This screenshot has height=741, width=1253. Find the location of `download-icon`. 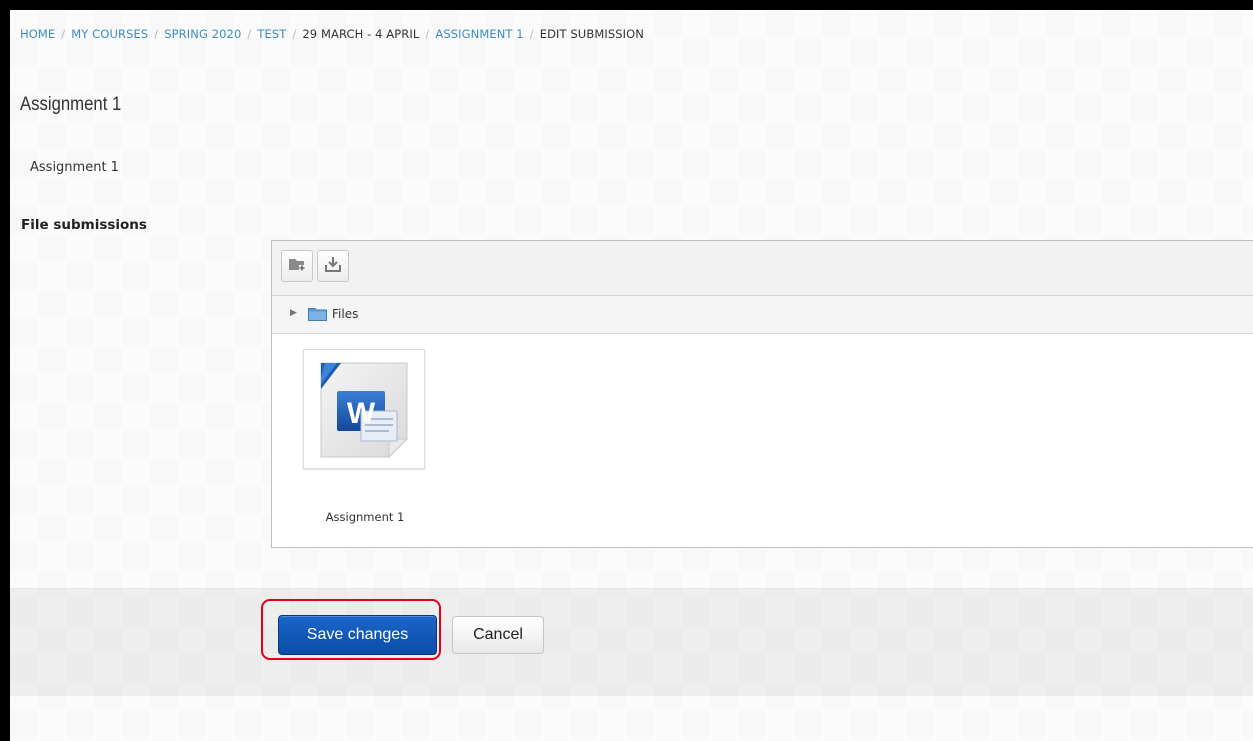

download-icon is located at coordinates (333, 266).